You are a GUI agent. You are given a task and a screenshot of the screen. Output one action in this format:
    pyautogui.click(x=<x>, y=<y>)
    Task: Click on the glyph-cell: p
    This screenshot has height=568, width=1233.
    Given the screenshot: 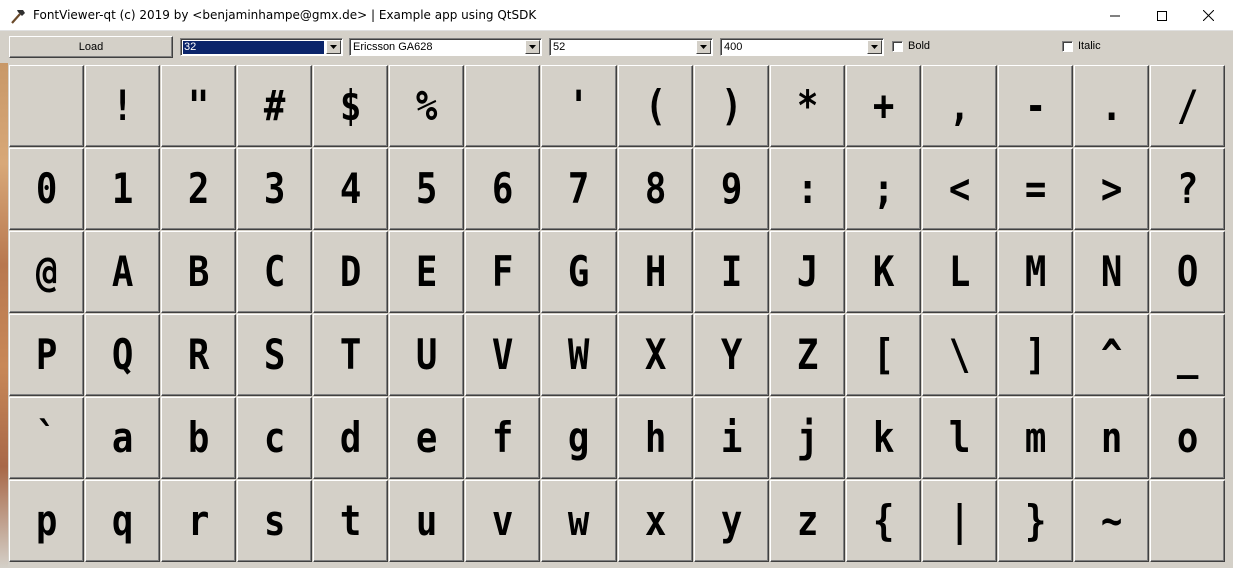 What is the action you would take?
    pyautogui.click(x=46, y=521)
    